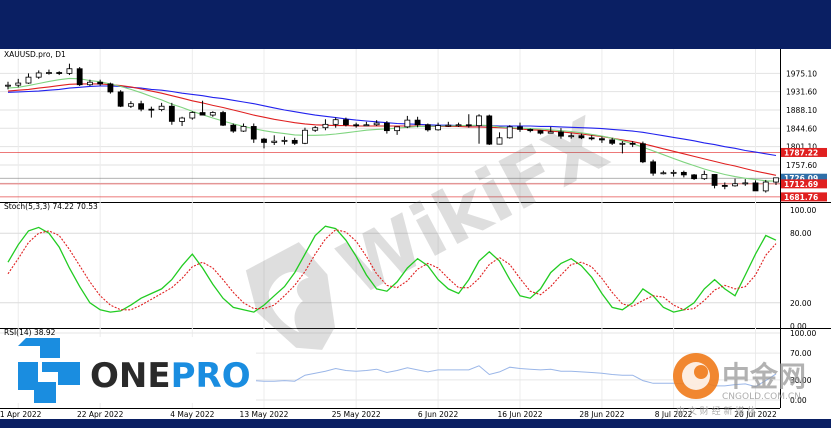 The image size is (831, 428). I want to click on svg-text: ONEPRO, so click(170, 376).